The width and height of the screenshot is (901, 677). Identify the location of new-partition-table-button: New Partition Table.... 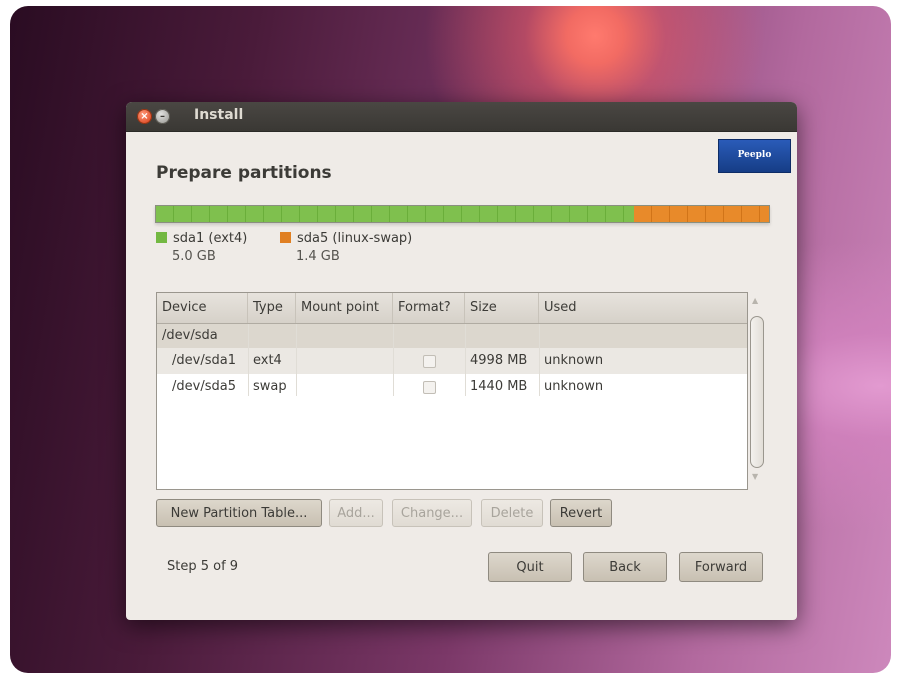
(239, 513).